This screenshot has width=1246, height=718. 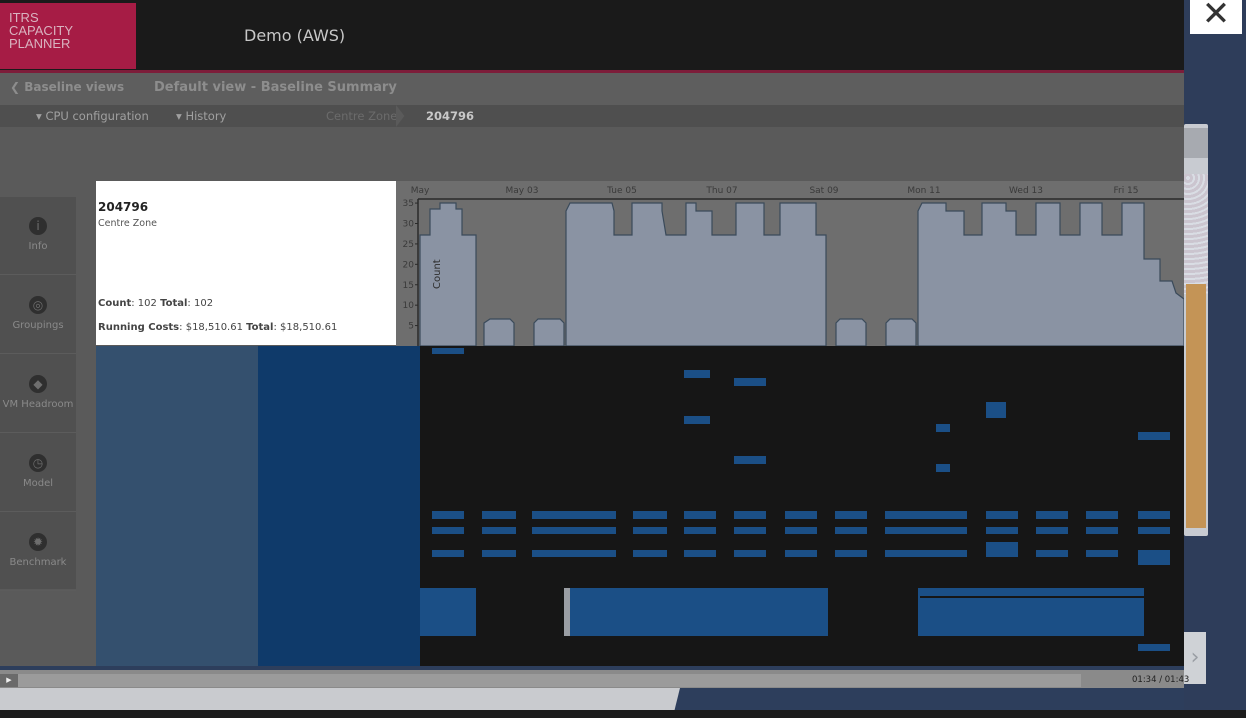 I want to click on tool-label: VM Headroom, so click(x=38, y=404).